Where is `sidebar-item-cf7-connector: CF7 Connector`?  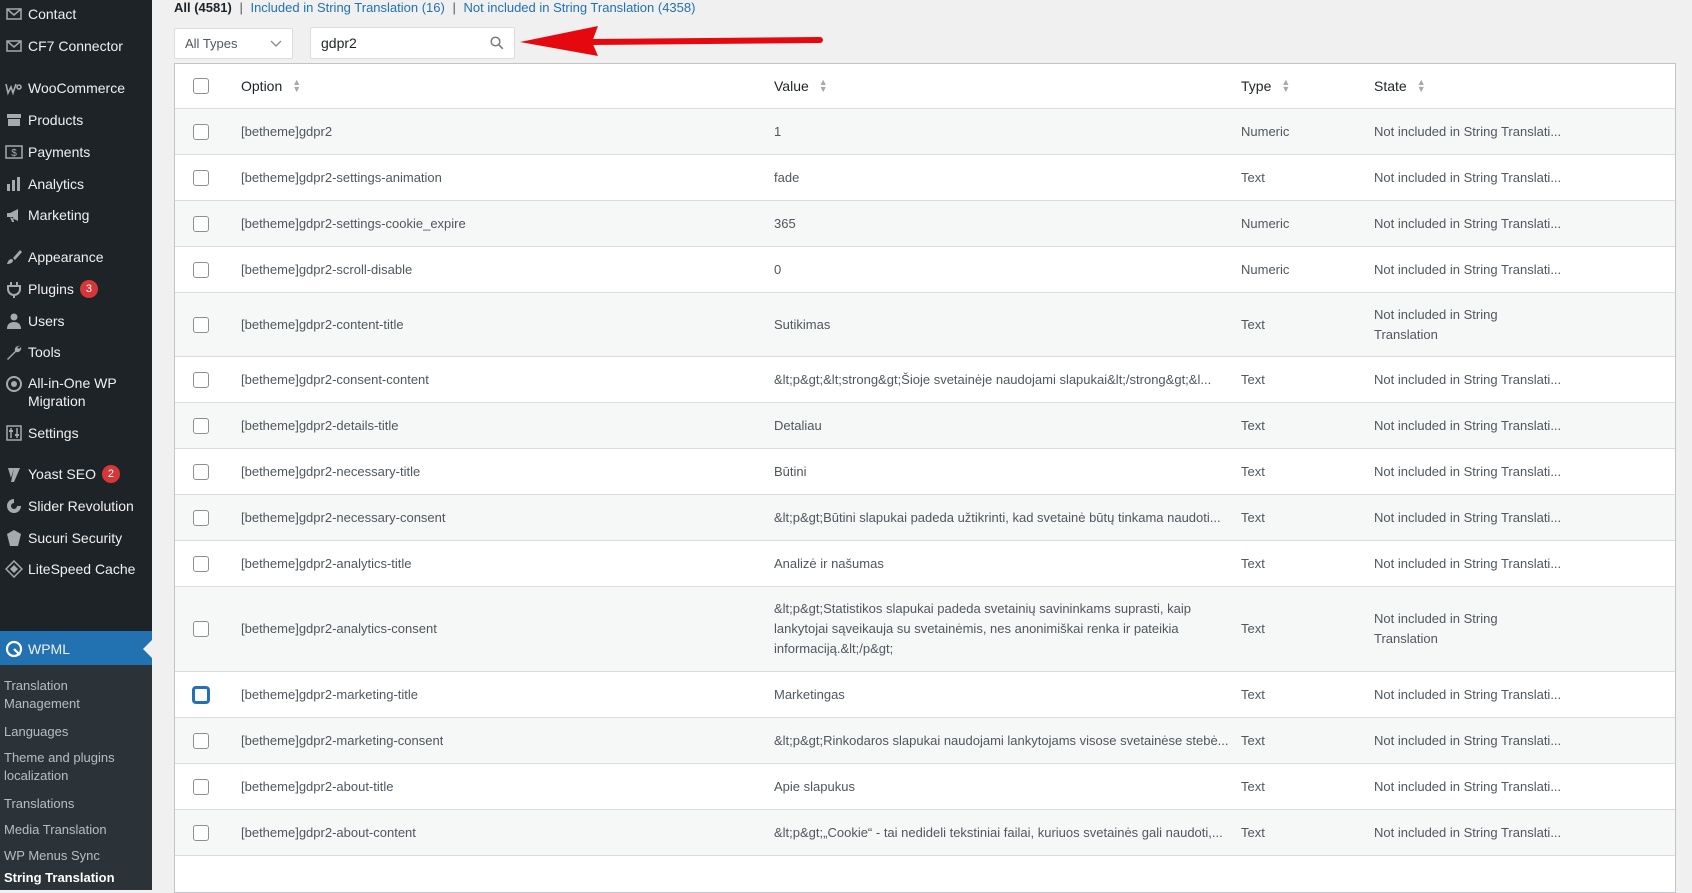
sidebar-item-cf7-connector: CF7 Connector is located at coordinates (76, 46).